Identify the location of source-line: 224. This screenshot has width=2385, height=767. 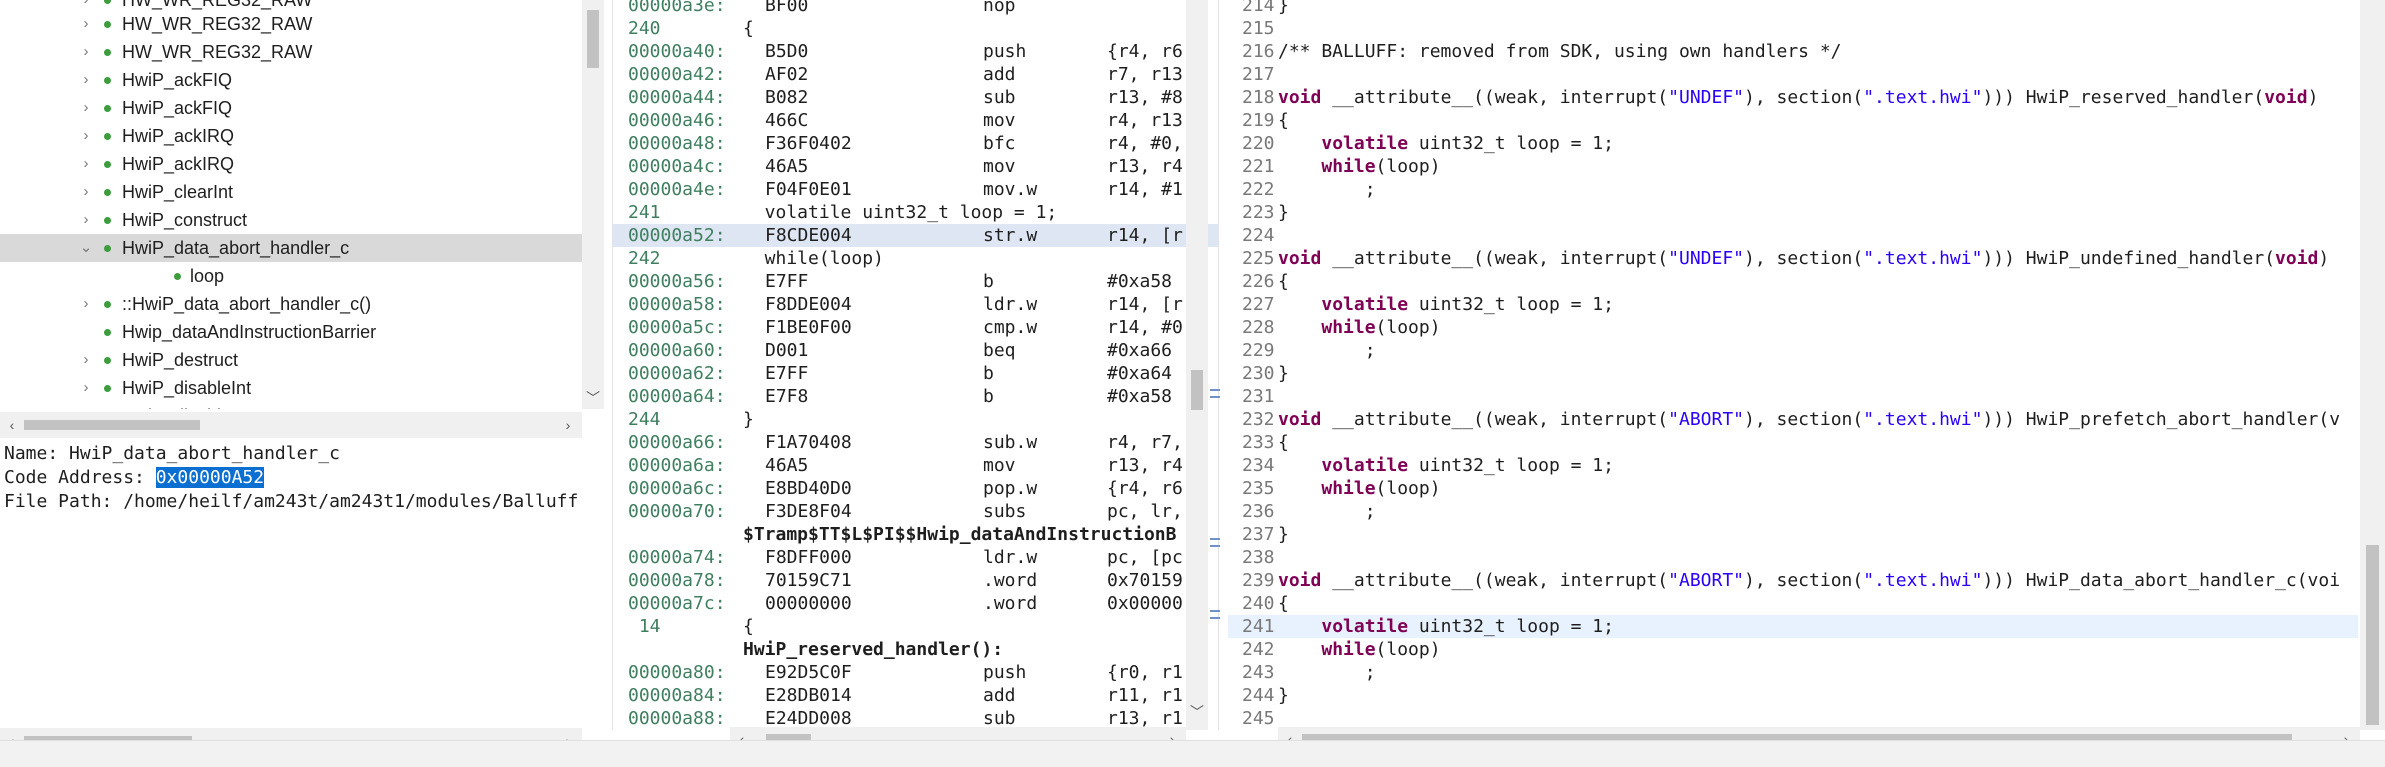
(1793, 235).